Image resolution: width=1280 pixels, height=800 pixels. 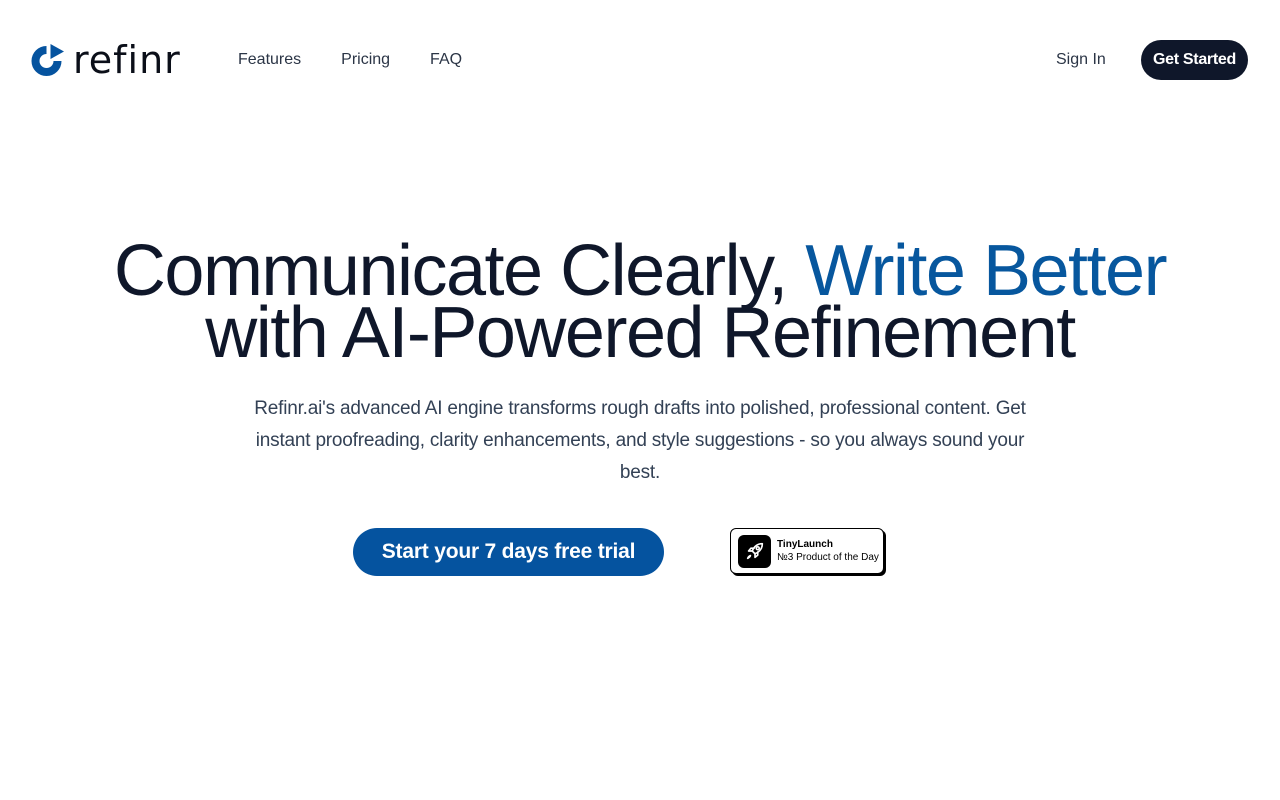 I want to click on badge-face: TinyLaunch №3 Product of the Day, so click(x=807, y=551).